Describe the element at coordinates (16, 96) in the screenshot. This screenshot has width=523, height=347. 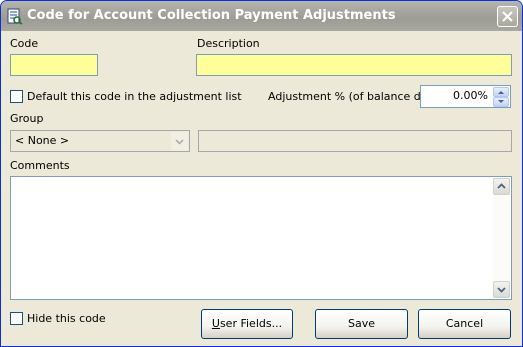
I see `default-code-checkbox` at that location.